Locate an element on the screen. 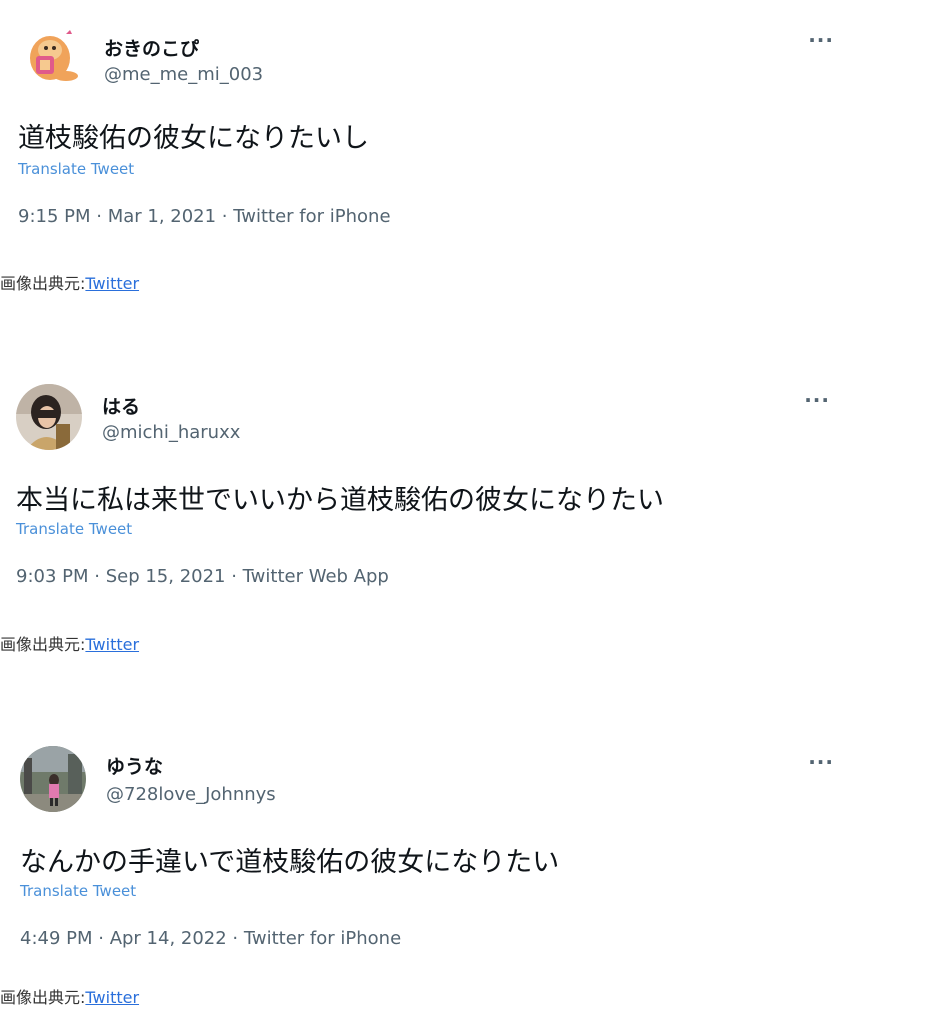  tweet-text: なんかの手違いで道枝駿佑の彼女になりたい is located at coordinates (290, 862).